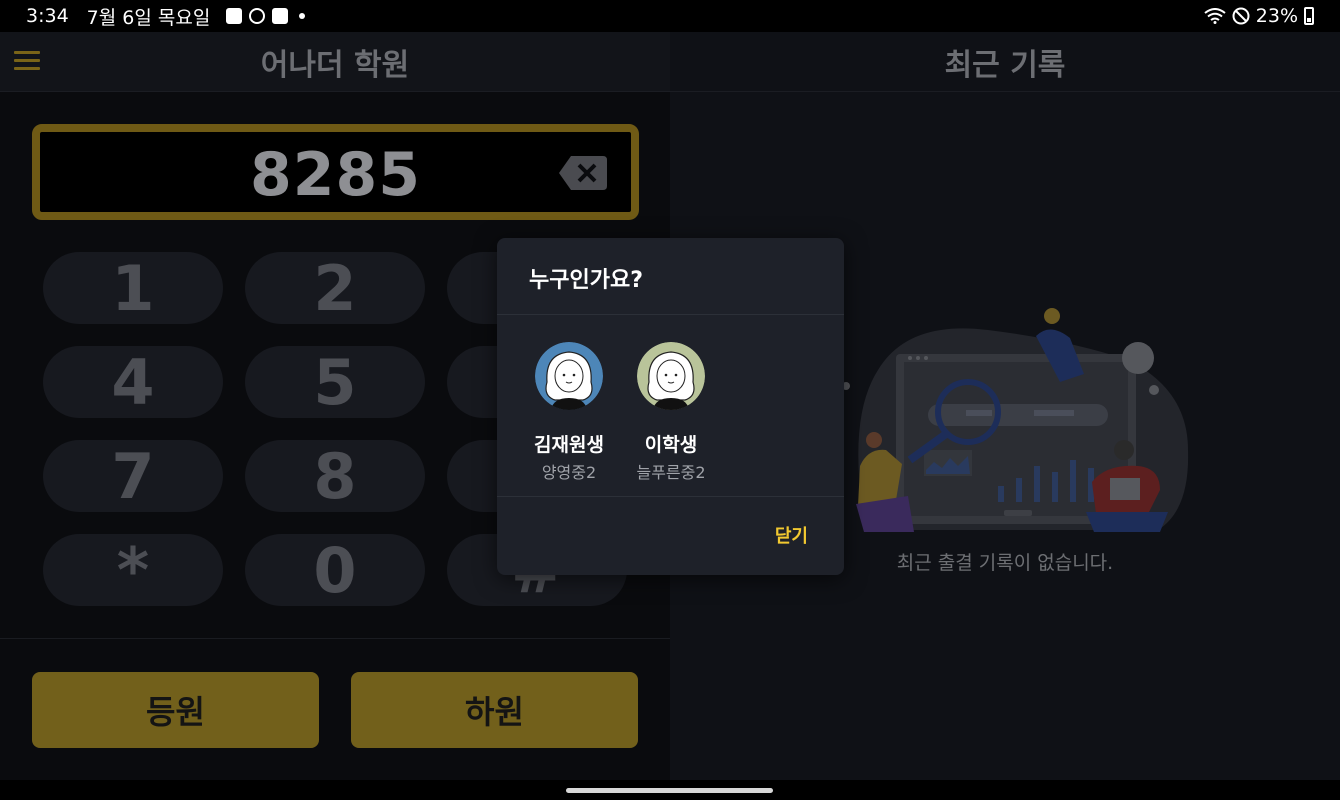  Describe the element at coordinates (494, 710) in the screenshot. I see `checkout-button: 하원` at that location.